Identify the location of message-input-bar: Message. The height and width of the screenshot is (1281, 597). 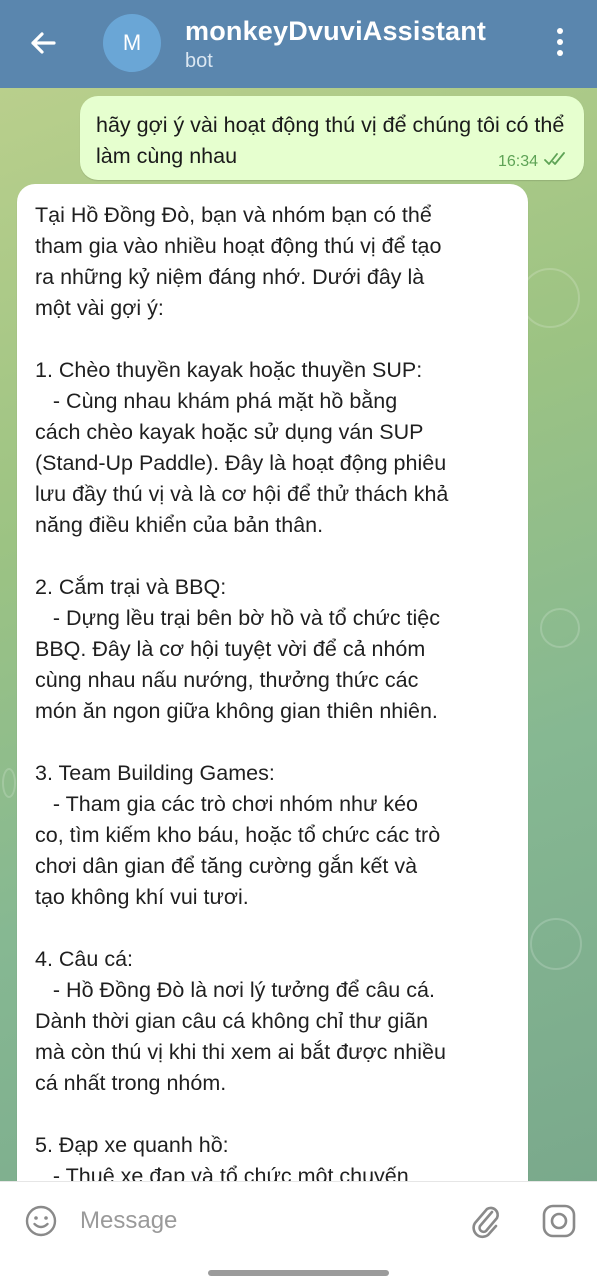
(298, 1231).